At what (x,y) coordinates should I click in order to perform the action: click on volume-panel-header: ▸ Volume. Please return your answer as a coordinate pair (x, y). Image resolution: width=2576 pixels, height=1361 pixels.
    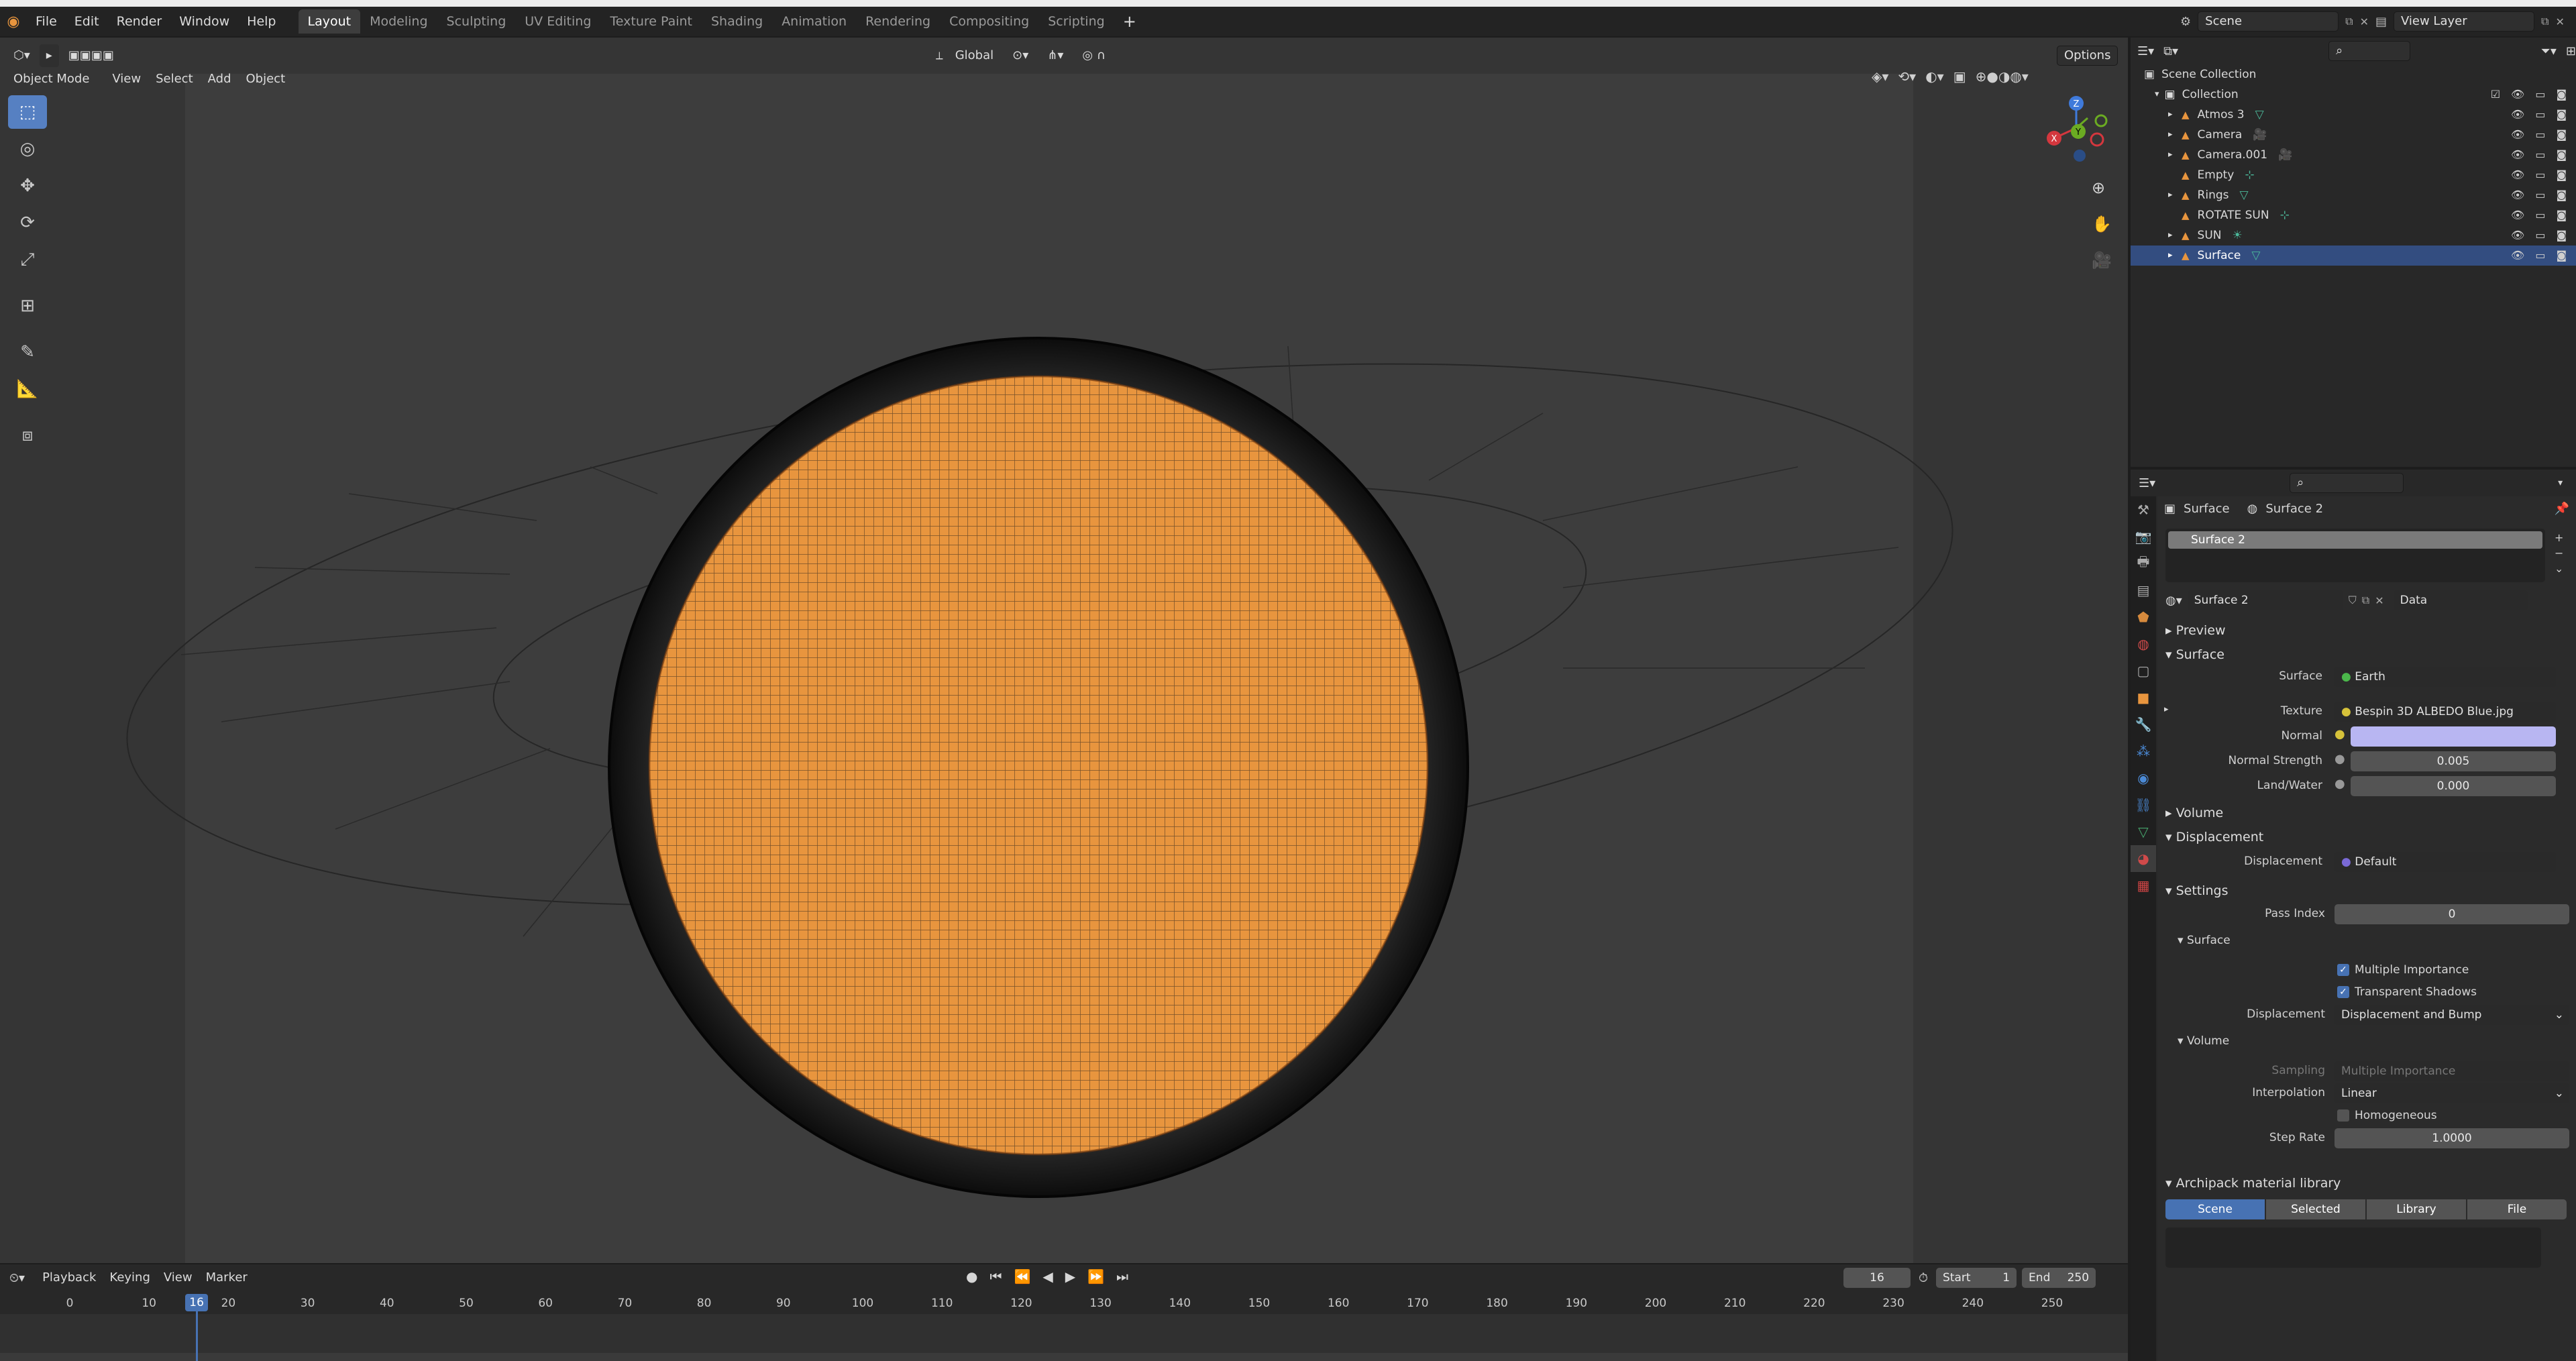
    Looking at the image, I should click on (2366, 813).